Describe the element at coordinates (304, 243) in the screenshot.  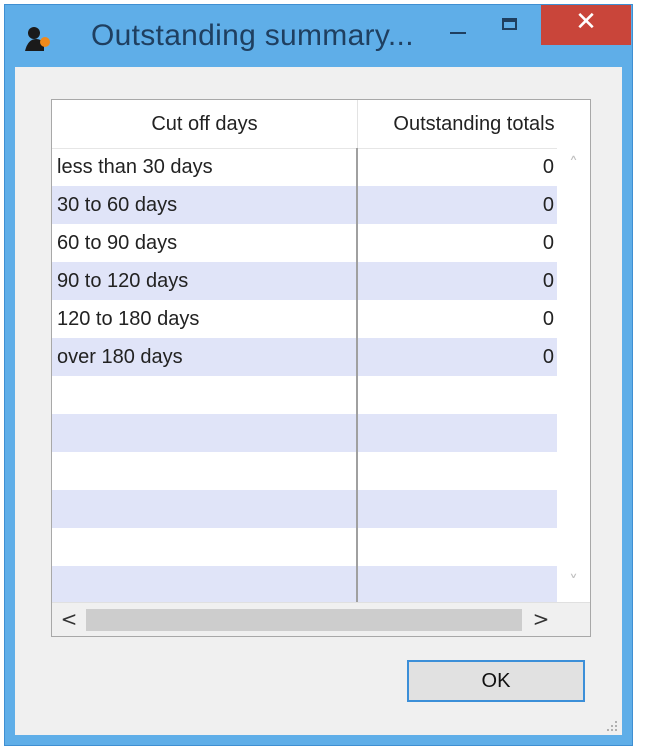
I see `table-row: 60 to 90 days 0` at that location.